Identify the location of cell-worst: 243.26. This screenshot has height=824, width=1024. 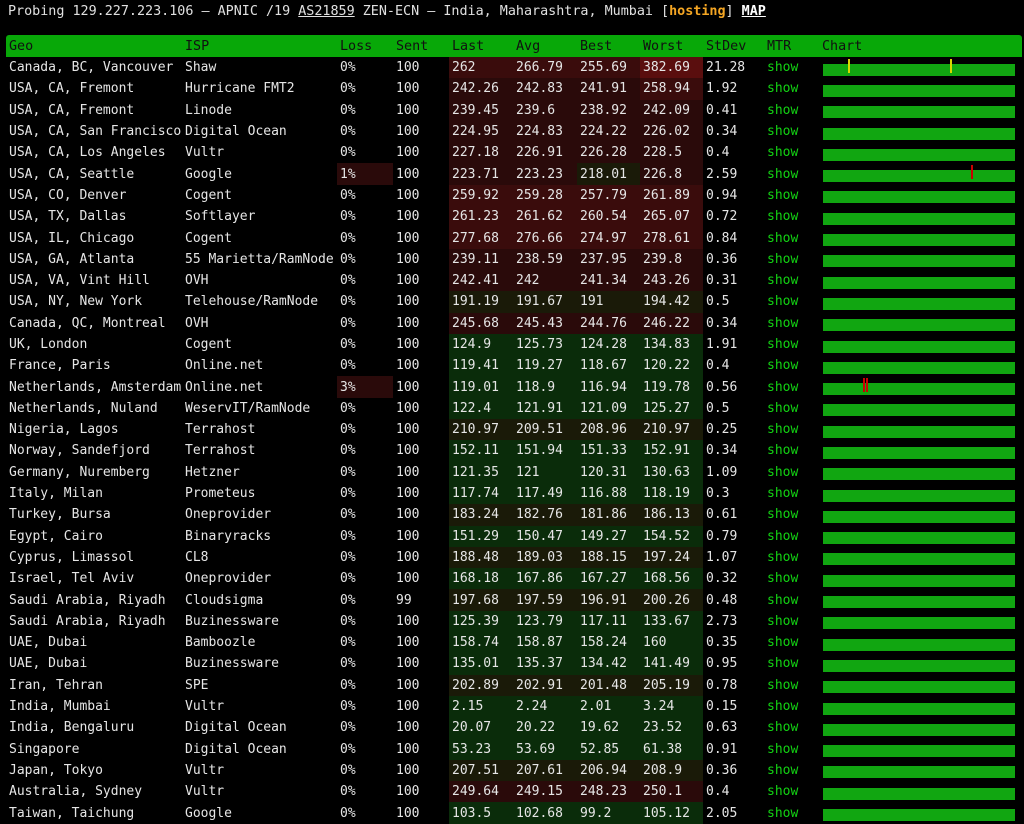
(671, 280).